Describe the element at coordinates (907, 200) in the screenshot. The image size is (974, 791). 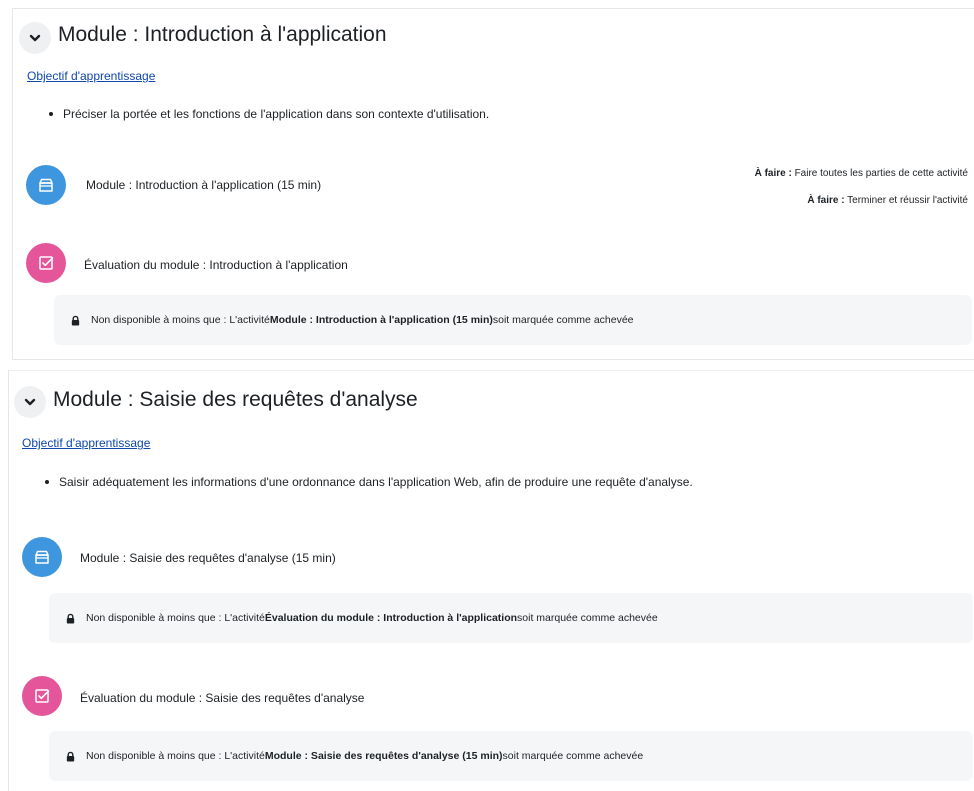
I see `completion-text: Terminer et réussir l'activité` at that location.